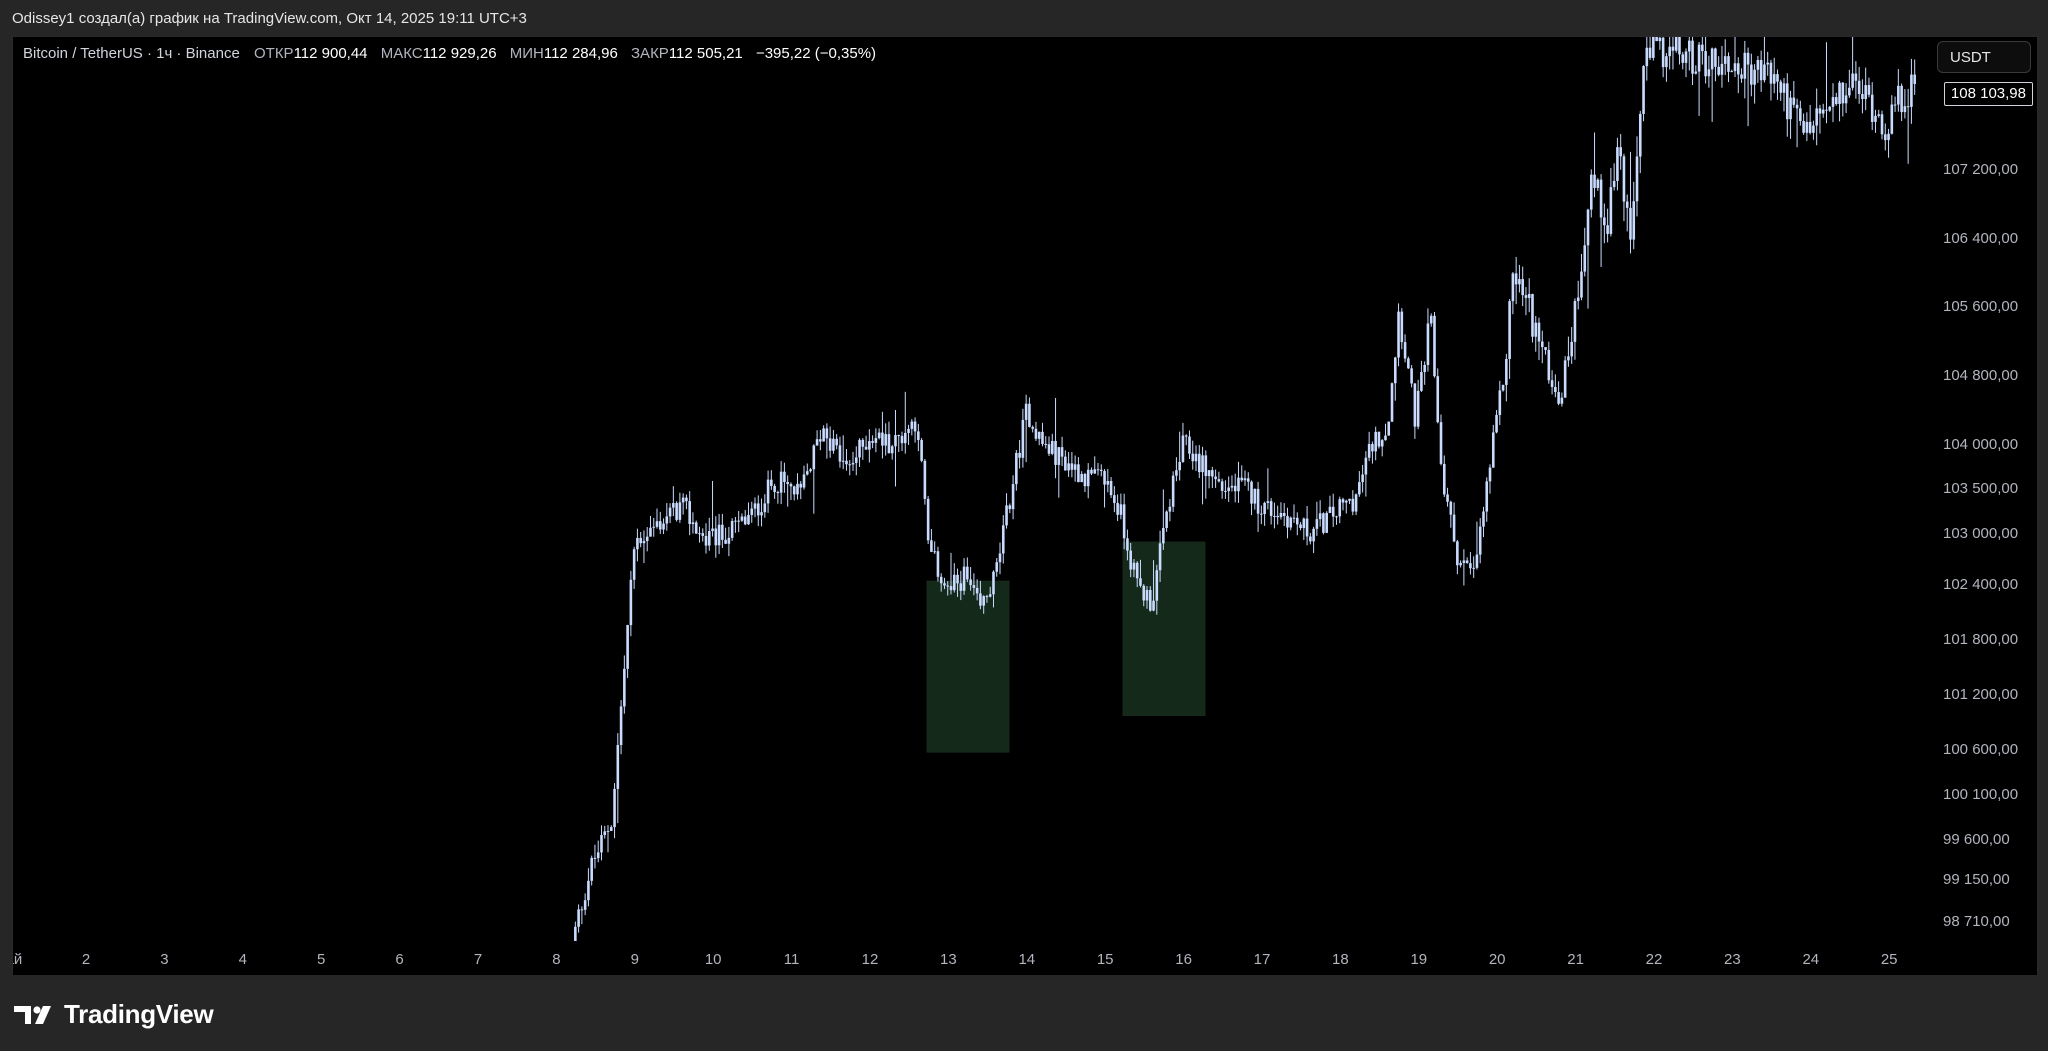  Describe the element at coordinates (1984, 57) in the screenshot. I see `currency-button: USDT` at that location.